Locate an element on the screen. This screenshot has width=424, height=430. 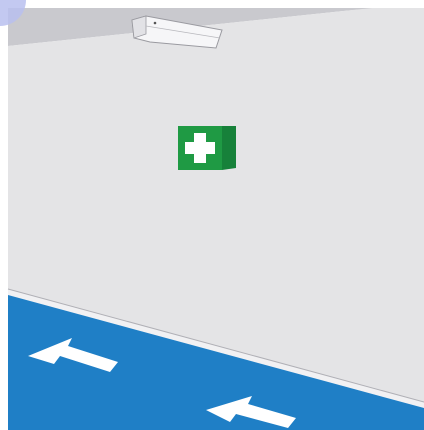
first-aid-sign-icon is located at coordinates (207, 148).